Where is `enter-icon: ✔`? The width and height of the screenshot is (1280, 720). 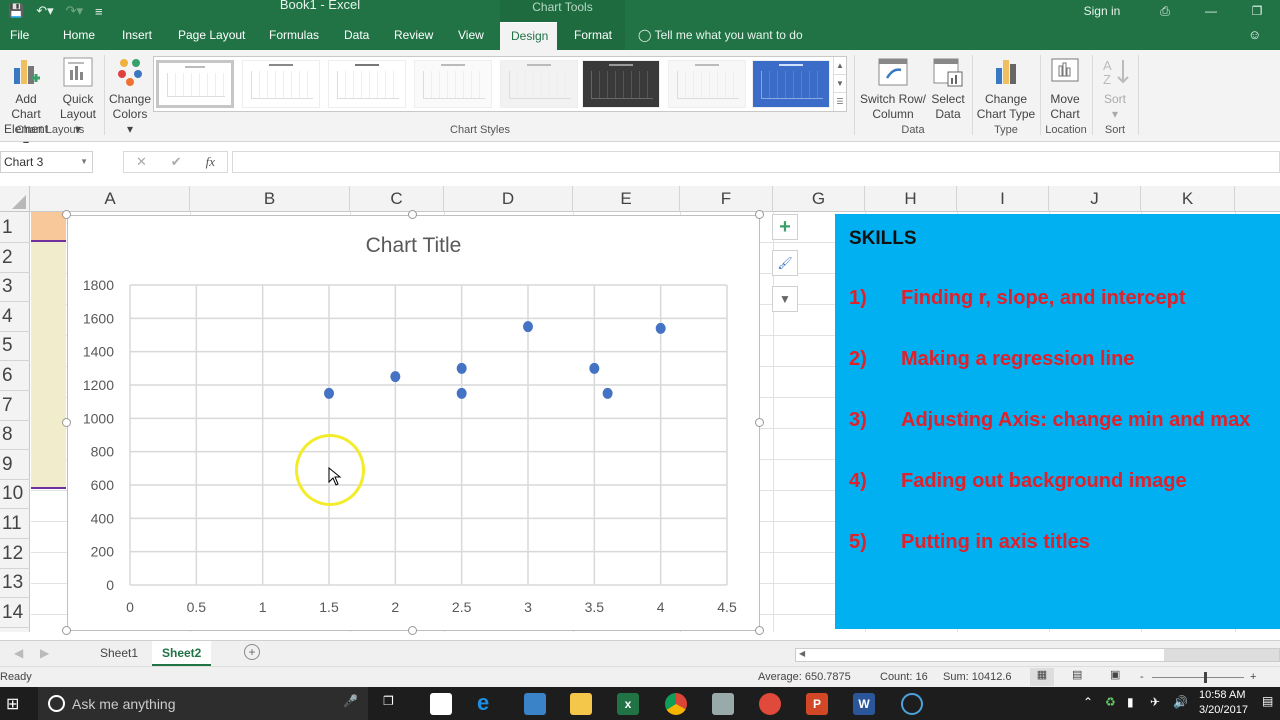 enter-icon: ✔ is located at coordinates (176, 162).